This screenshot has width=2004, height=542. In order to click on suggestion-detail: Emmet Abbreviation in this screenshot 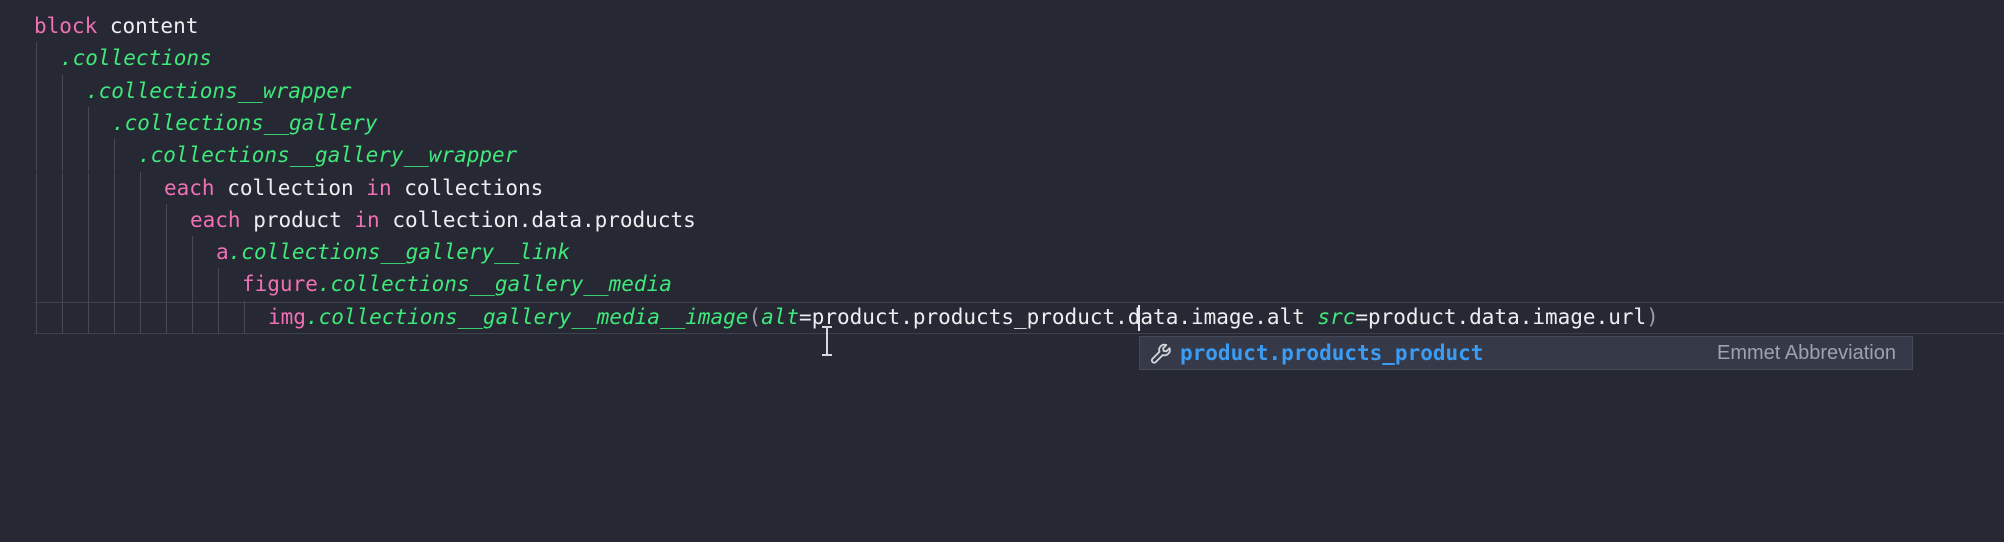, I will do `click(1806, 353)`.